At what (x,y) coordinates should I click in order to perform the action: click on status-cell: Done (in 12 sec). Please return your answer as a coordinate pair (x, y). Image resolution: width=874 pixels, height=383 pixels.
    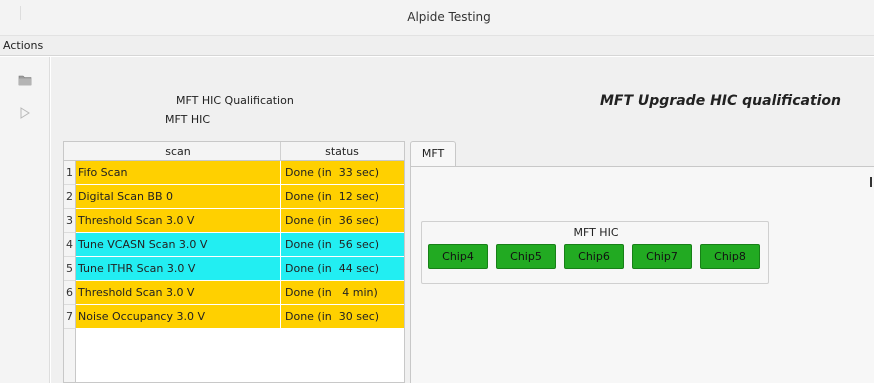
    Looking at the image, I should click on (342, 197).